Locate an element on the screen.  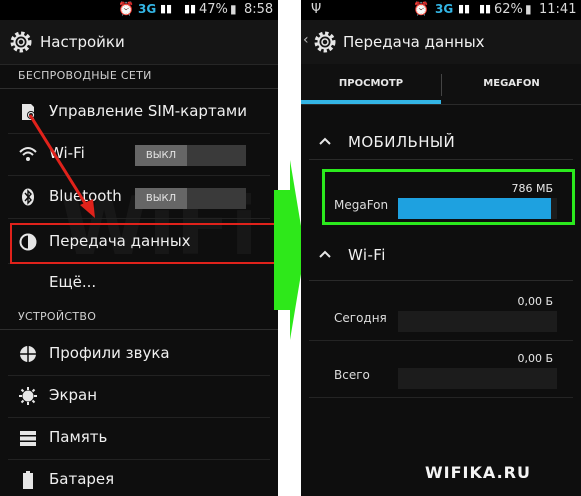
usb-icon: Ψ is located at coordinates (316, 9).